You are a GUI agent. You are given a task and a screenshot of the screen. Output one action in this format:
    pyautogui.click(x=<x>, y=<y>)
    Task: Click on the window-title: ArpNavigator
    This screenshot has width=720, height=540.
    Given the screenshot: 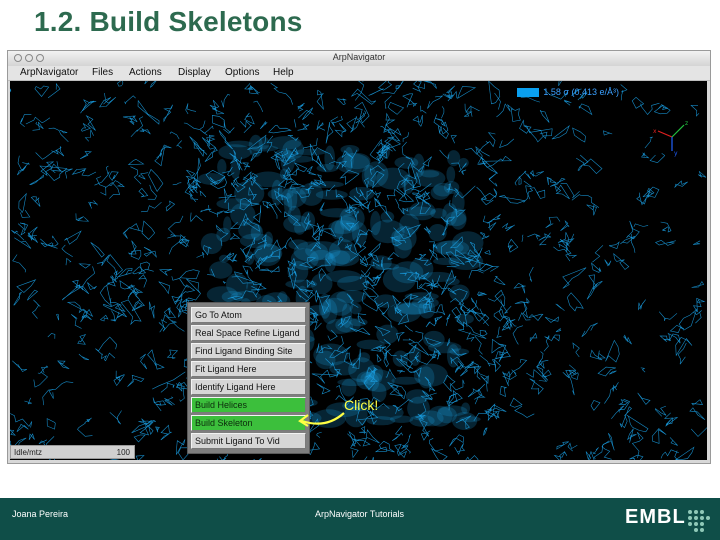 What is the action you would take?
    pyautogui.click(x=359, y=57)
    